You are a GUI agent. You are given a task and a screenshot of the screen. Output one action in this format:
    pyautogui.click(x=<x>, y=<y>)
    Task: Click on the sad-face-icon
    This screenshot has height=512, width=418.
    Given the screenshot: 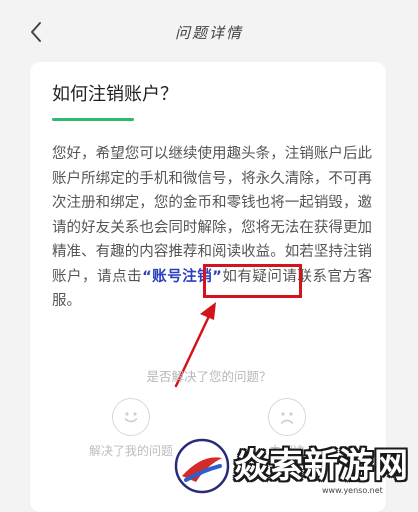 What is the action you would take?
    pyautogui.click(x=287, y=417)
    